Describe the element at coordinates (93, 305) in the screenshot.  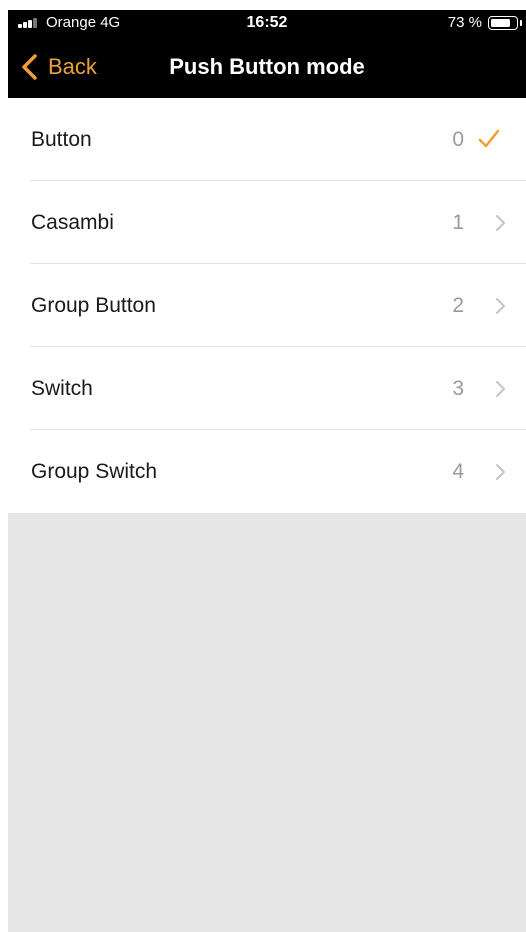
I see `list-item-label: Group Button` at that location.